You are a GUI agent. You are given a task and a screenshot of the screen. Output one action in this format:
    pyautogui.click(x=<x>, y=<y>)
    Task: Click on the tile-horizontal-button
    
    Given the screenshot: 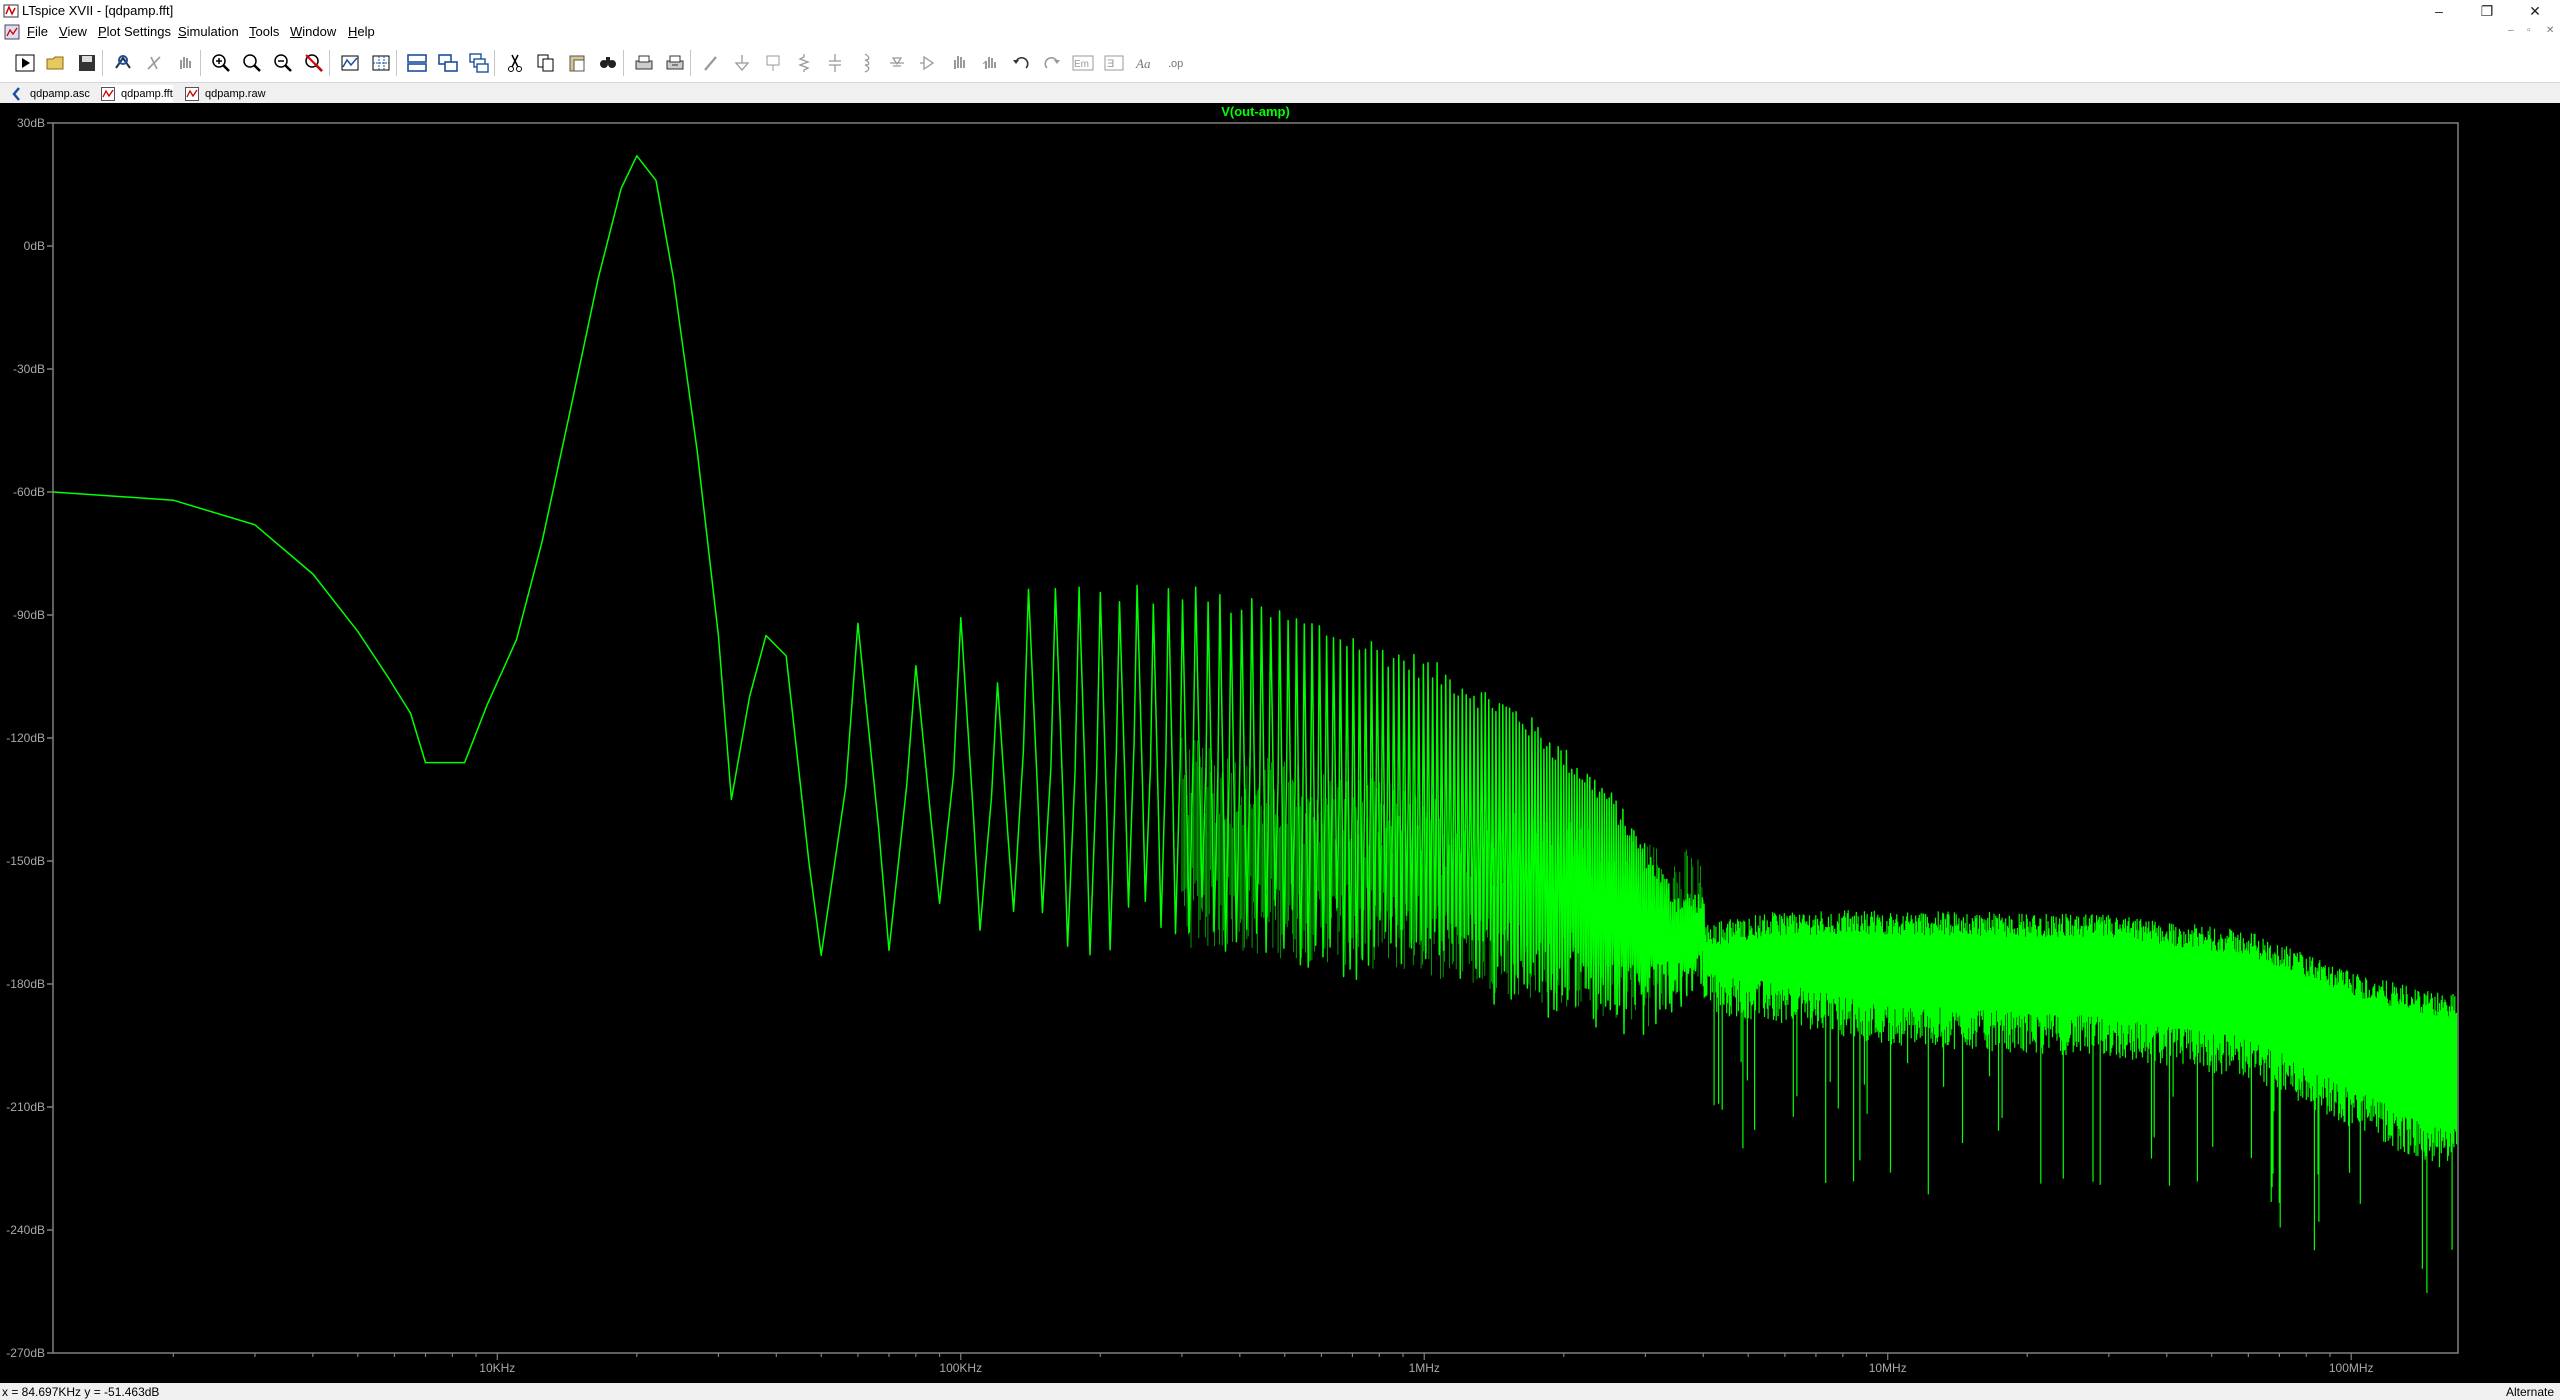 What is the action you would take?
    pyautogui.click(x=417, y=63)
    